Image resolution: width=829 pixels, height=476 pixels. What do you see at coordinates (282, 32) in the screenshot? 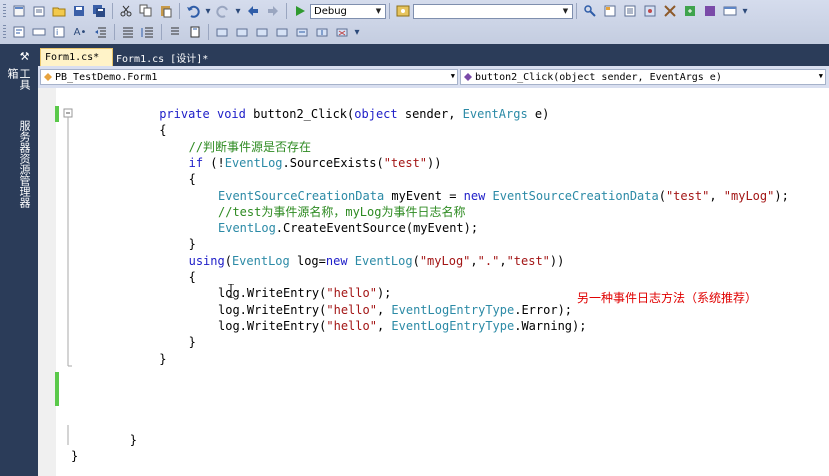
I see `next-bookmark-folder-icon` at bounding box center [282, 32].